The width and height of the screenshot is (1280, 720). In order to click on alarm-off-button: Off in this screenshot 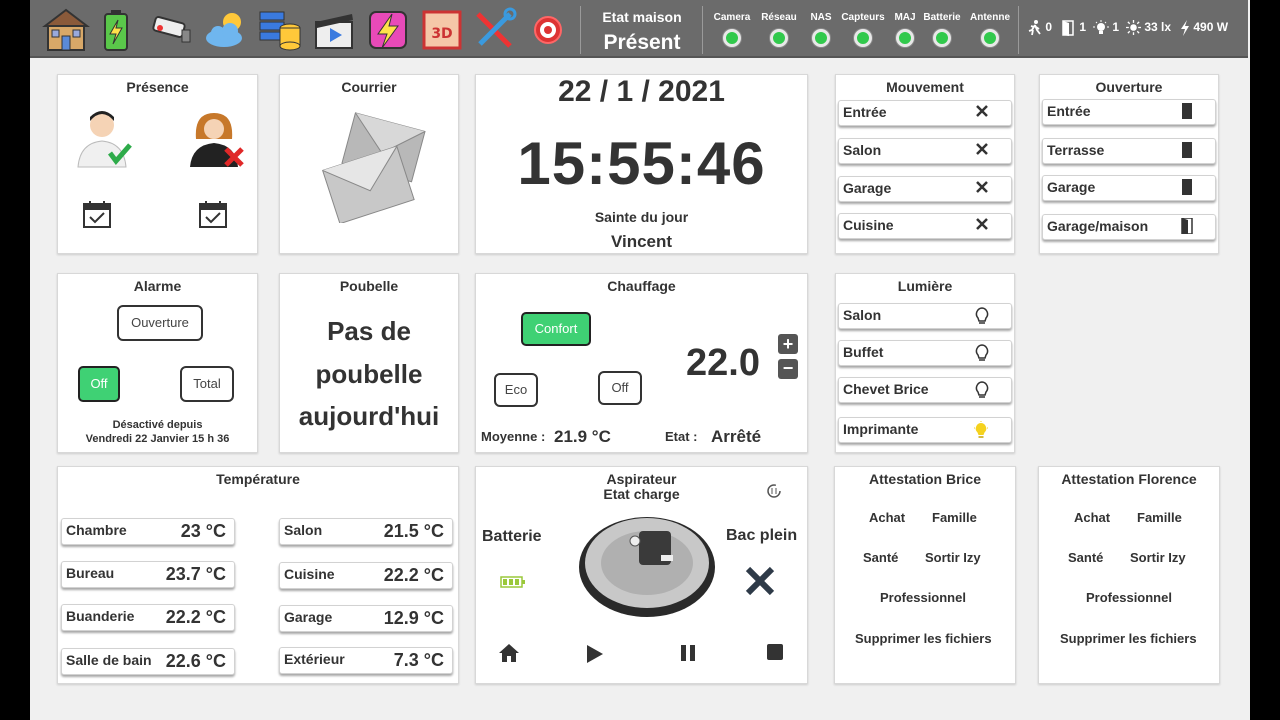, I will do `click(99, 384)`.